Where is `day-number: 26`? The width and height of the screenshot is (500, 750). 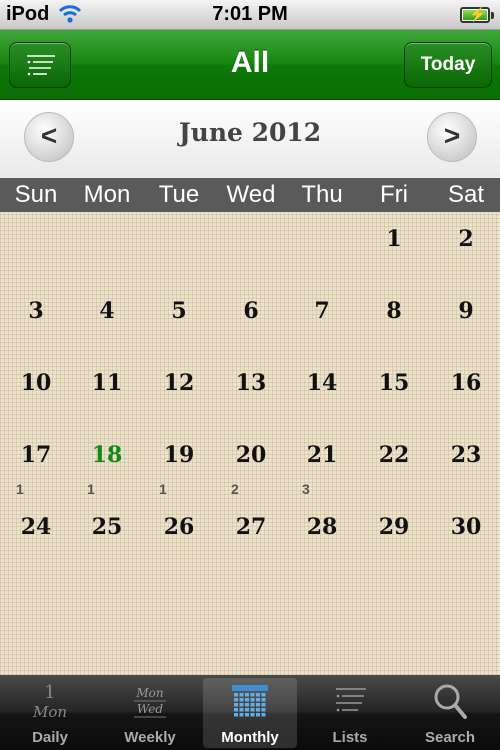
day-number: 26 is located at coordinates (179, 527).